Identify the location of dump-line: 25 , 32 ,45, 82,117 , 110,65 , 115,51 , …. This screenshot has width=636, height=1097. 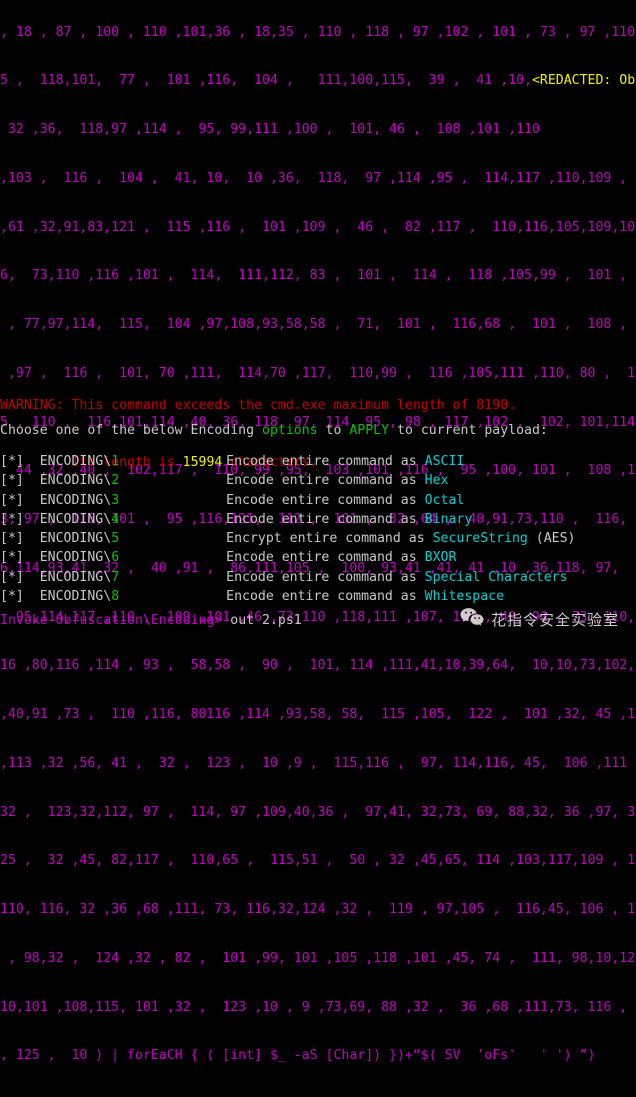
(318, 861).